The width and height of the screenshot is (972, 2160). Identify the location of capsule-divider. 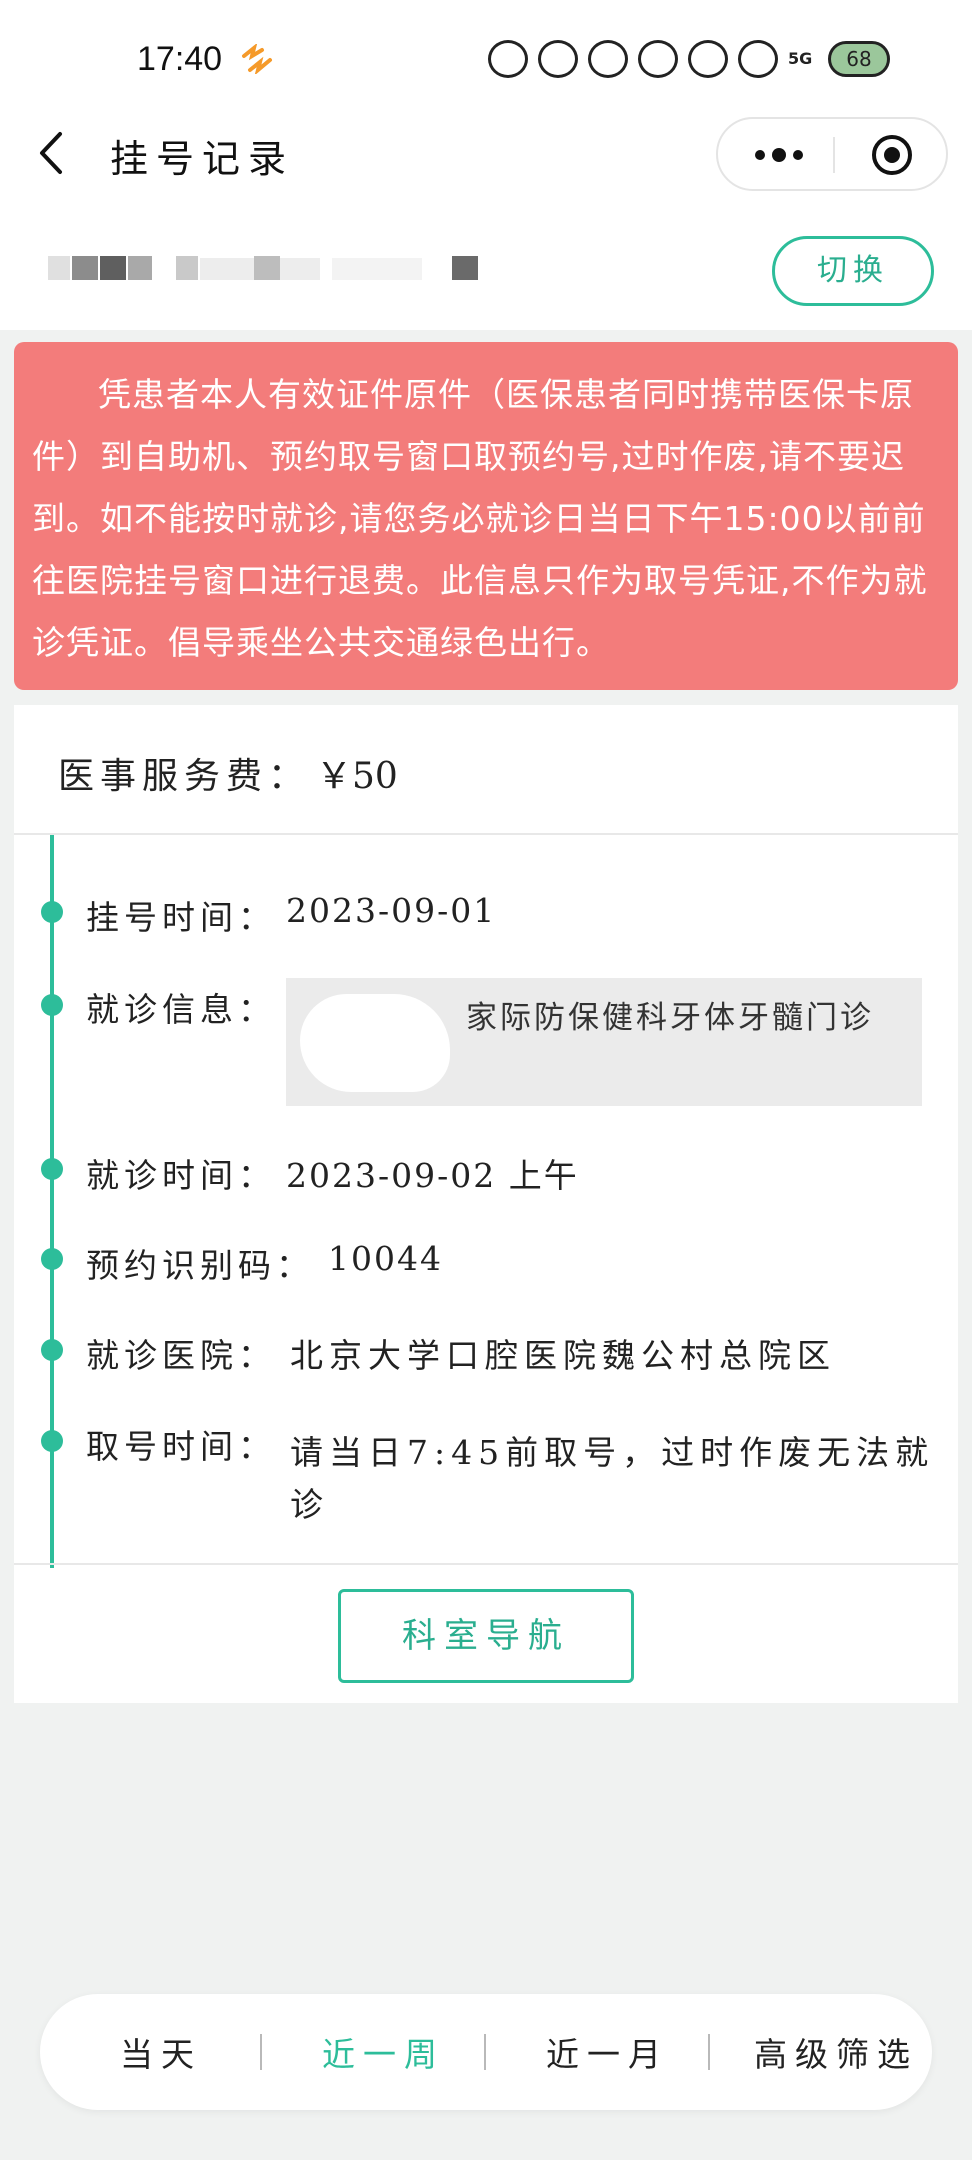
(834, 155).